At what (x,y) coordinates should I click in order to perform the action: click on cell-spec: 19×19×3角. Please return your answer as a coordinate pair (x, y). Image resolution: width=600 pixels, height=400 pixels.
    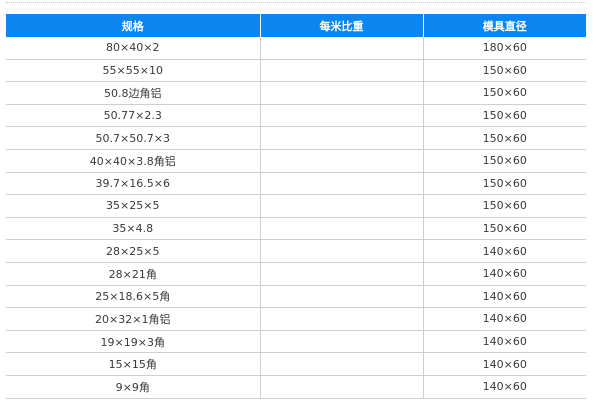
    Looking at the image, I should click on (133, 342).